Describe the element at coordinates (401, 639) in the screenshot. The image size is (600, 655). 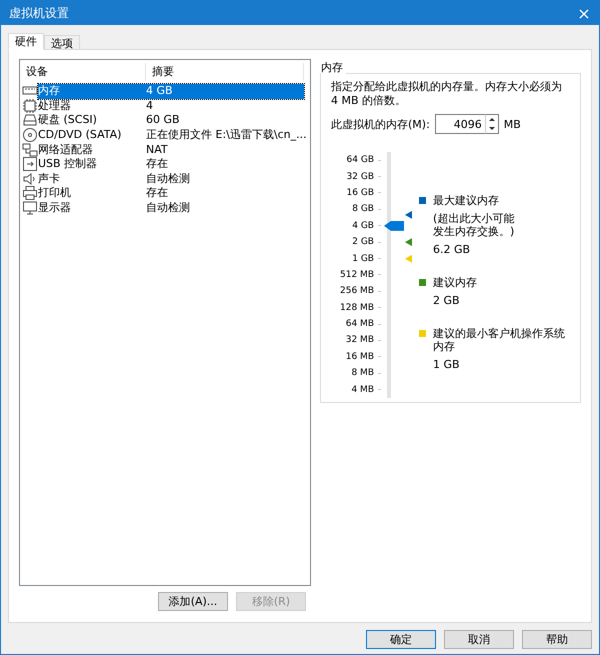
I see `dialog-button: 确定` at that location.